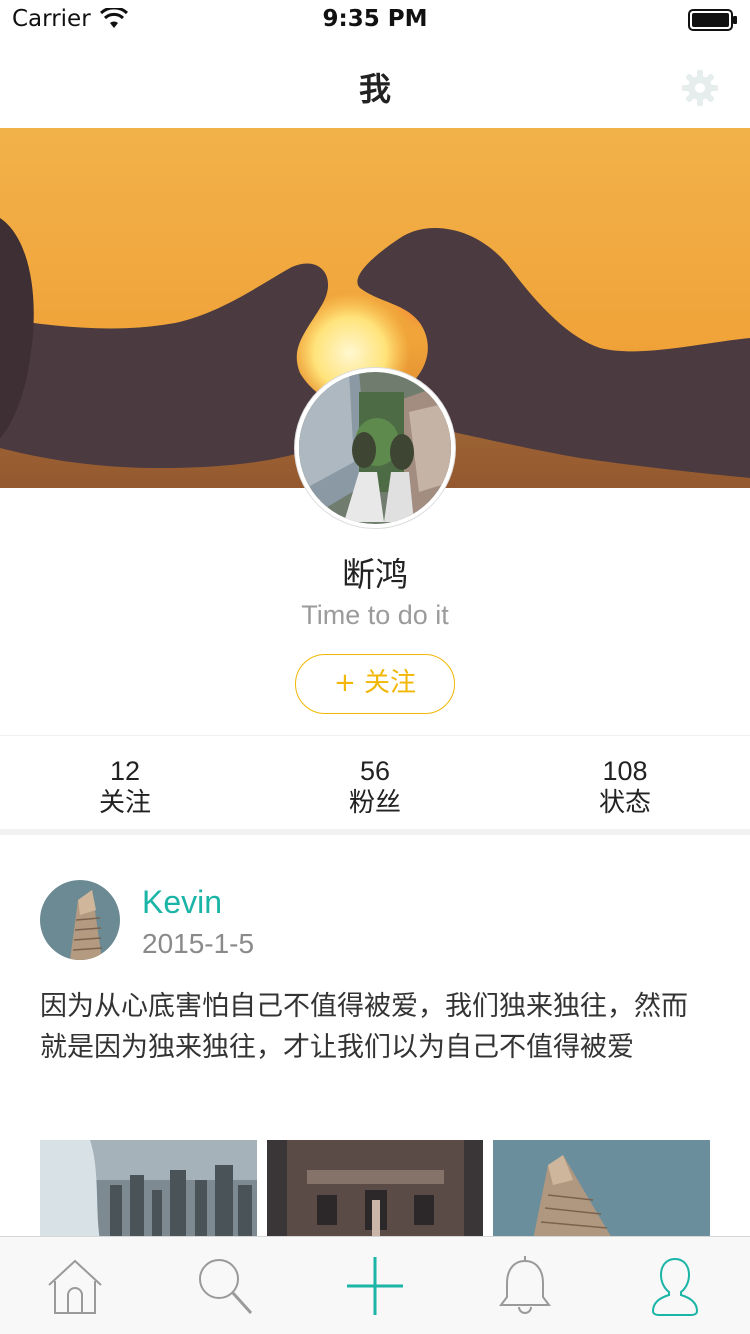  I want to click on clock: 9:35 PM, so click(375, 19).